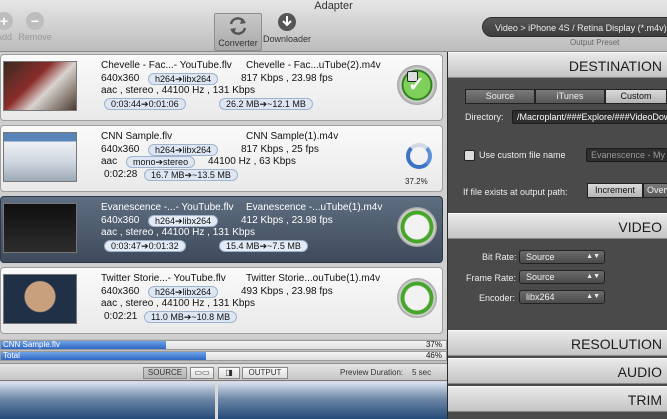  I want to click on duration-pill: 0:03:44➔0:01:06, so click(145, 104).